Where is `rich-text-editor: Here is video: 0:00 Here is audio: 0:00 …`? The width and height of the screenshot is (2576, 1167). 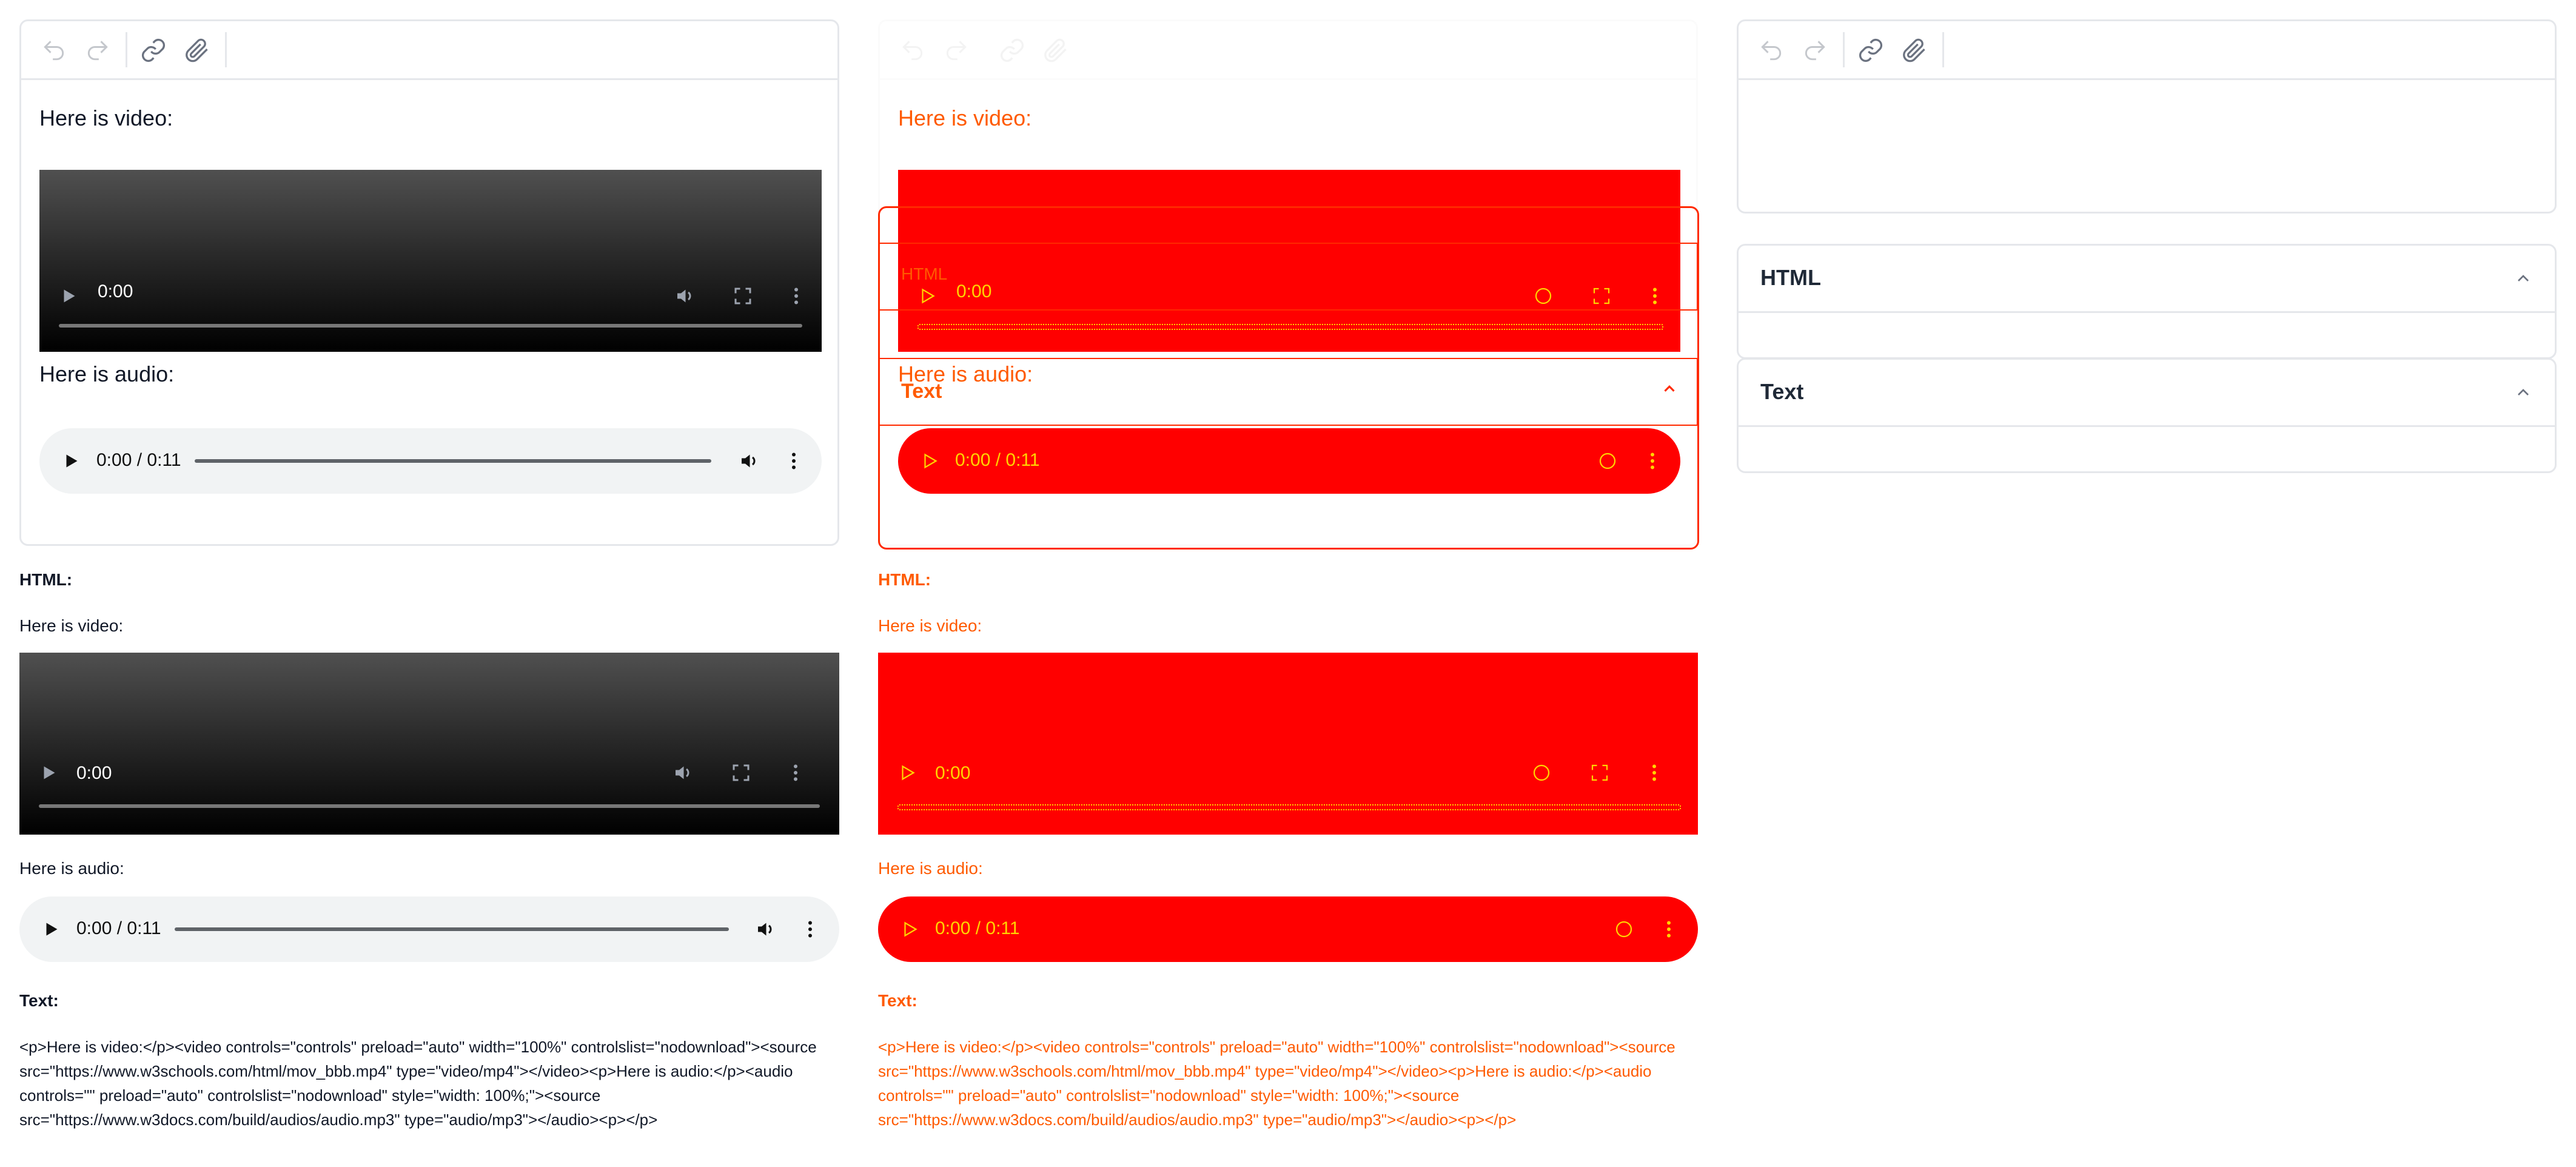 rich-text-editor: Here is video: 0:00 Here is audio: 0:00 … is located at coordinates (429, 283).